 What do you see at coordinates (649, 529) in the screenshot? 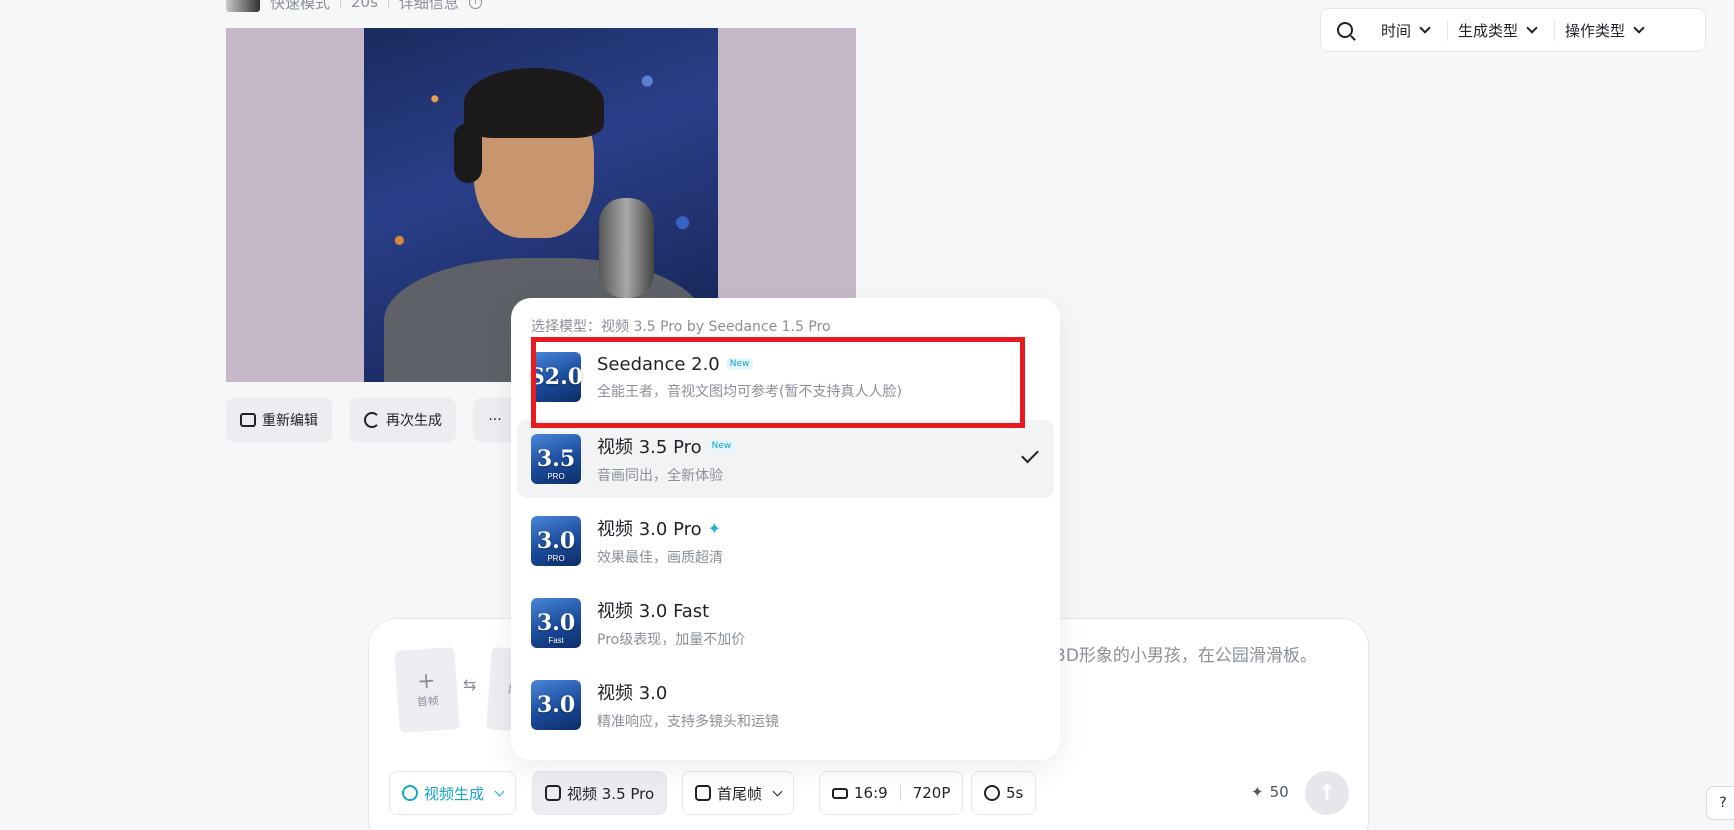
I see `model-title: 视频 3.0 Pro` at bounding box center [649, 529].